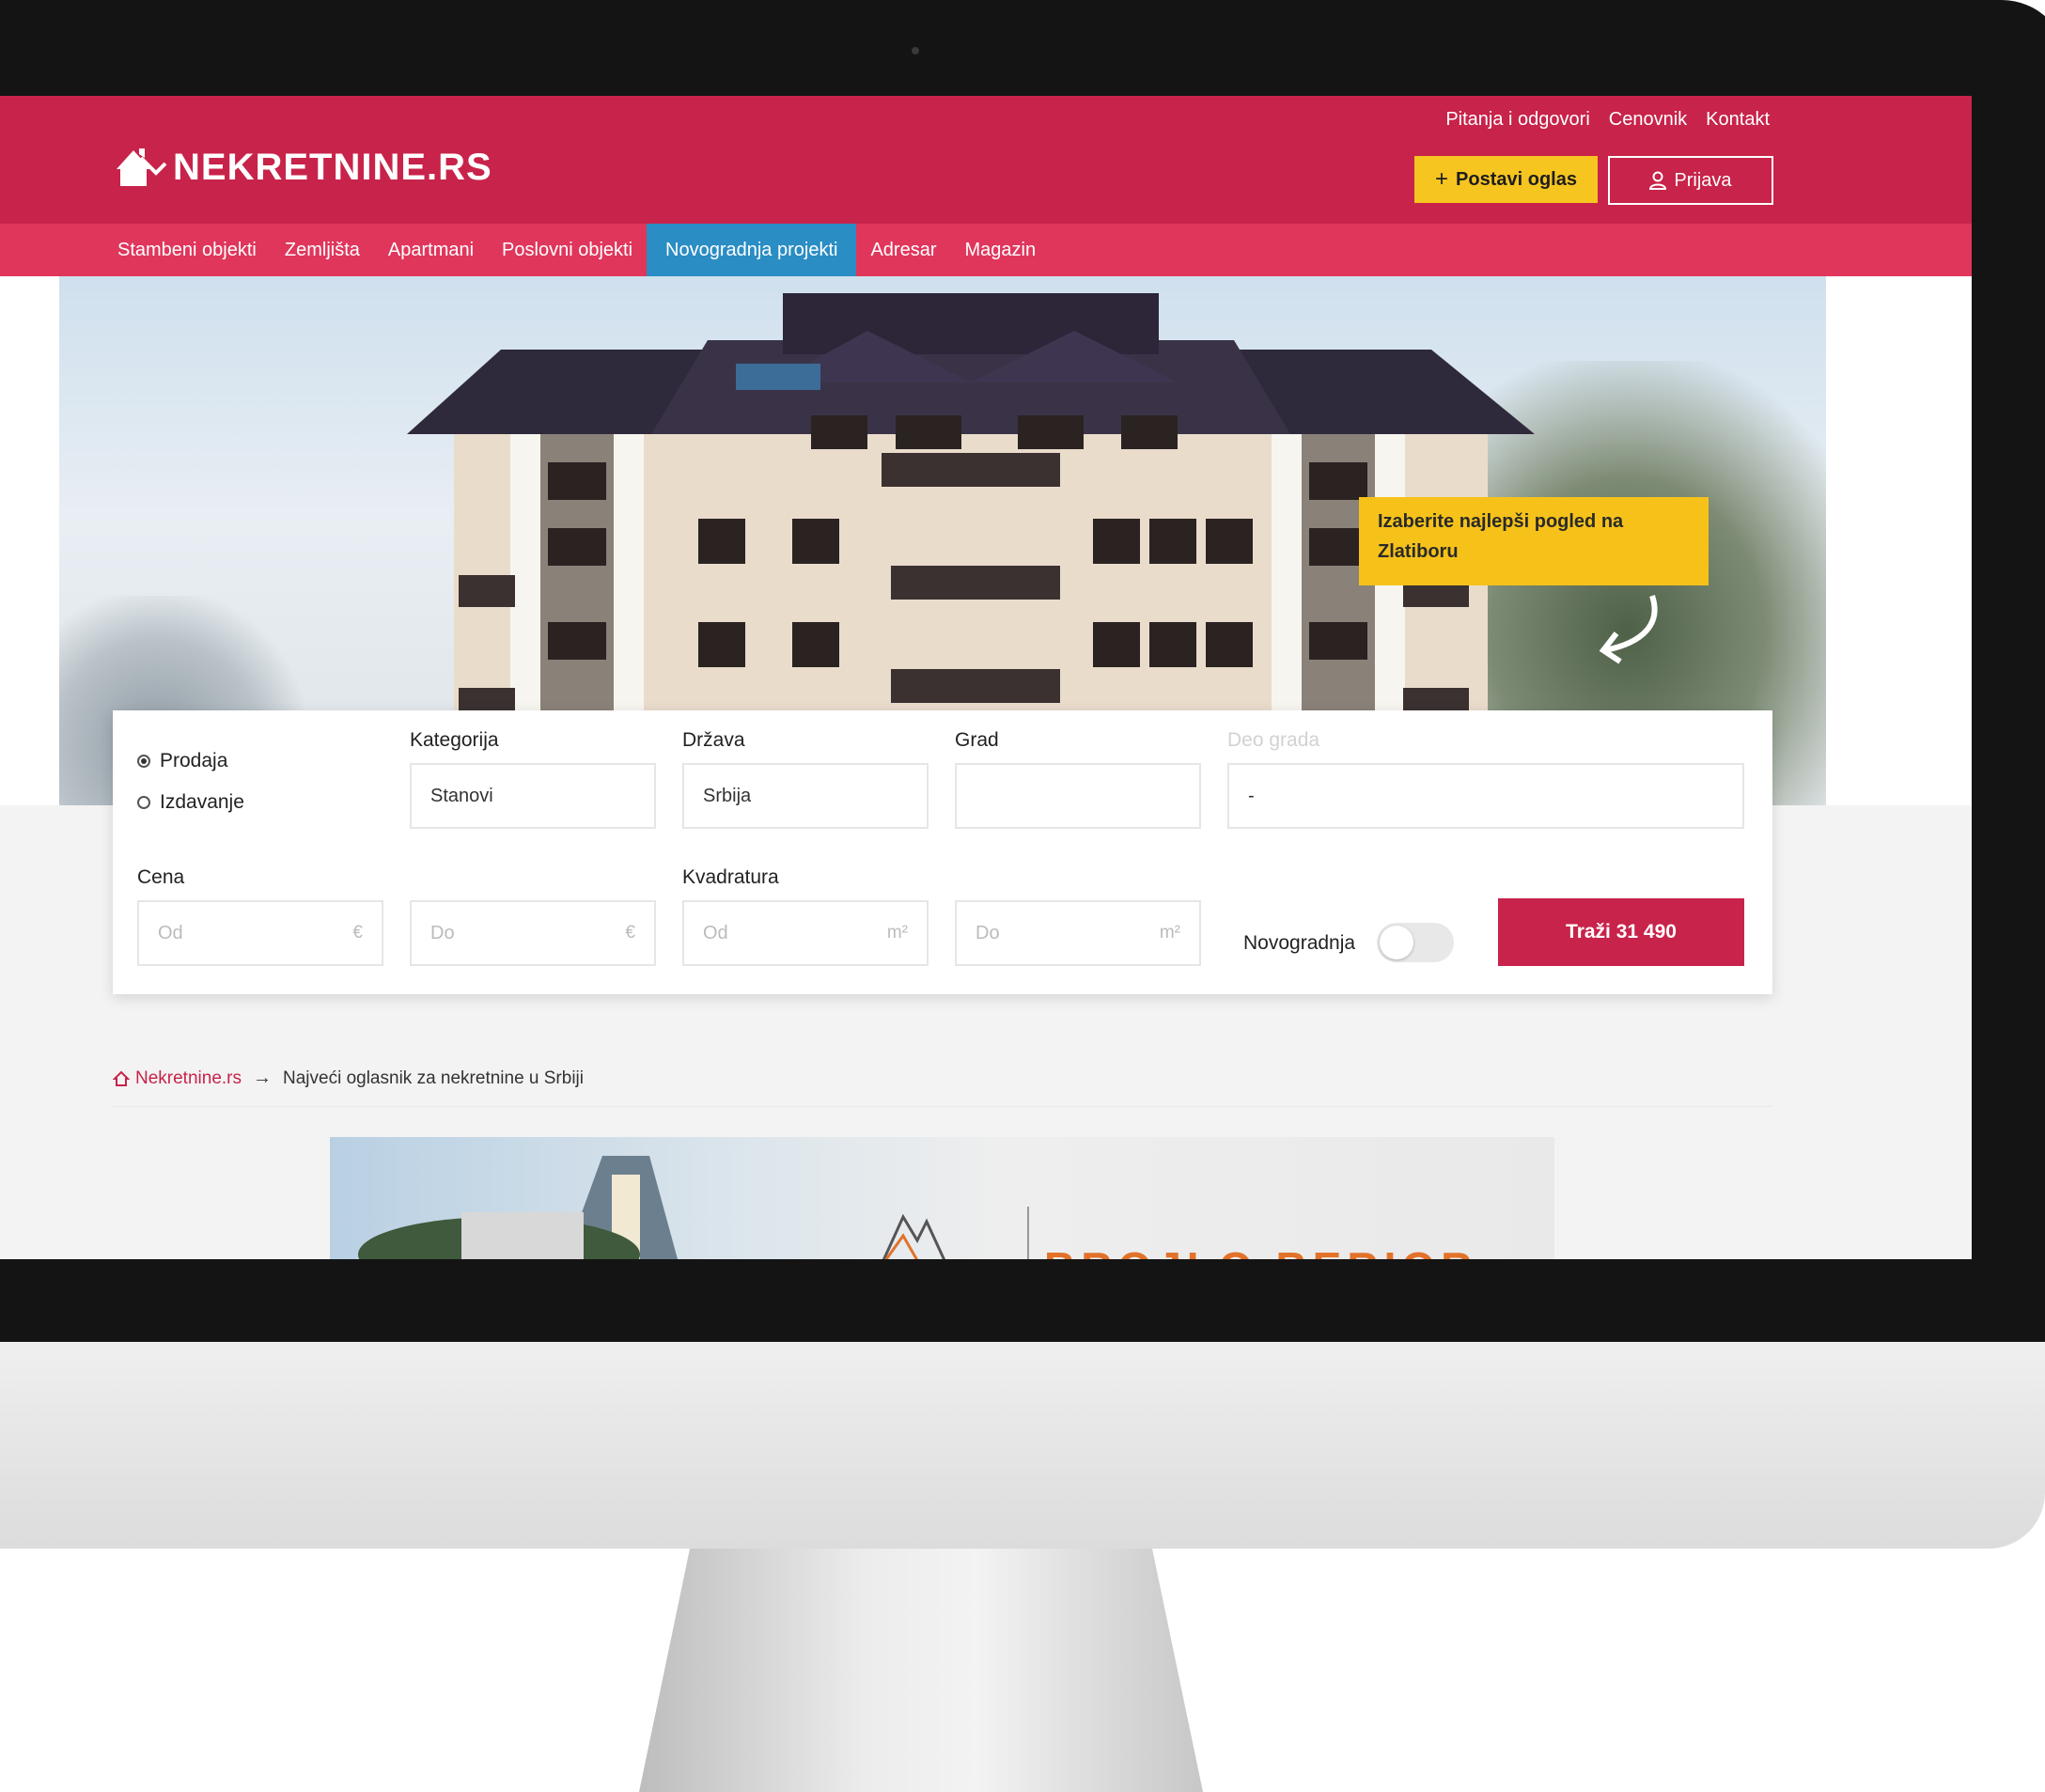 The image size is (2045, 1792). Describe the element at coordinates (1628, 629) in the screenshot. I see `curved-arrow-icon` at that location.